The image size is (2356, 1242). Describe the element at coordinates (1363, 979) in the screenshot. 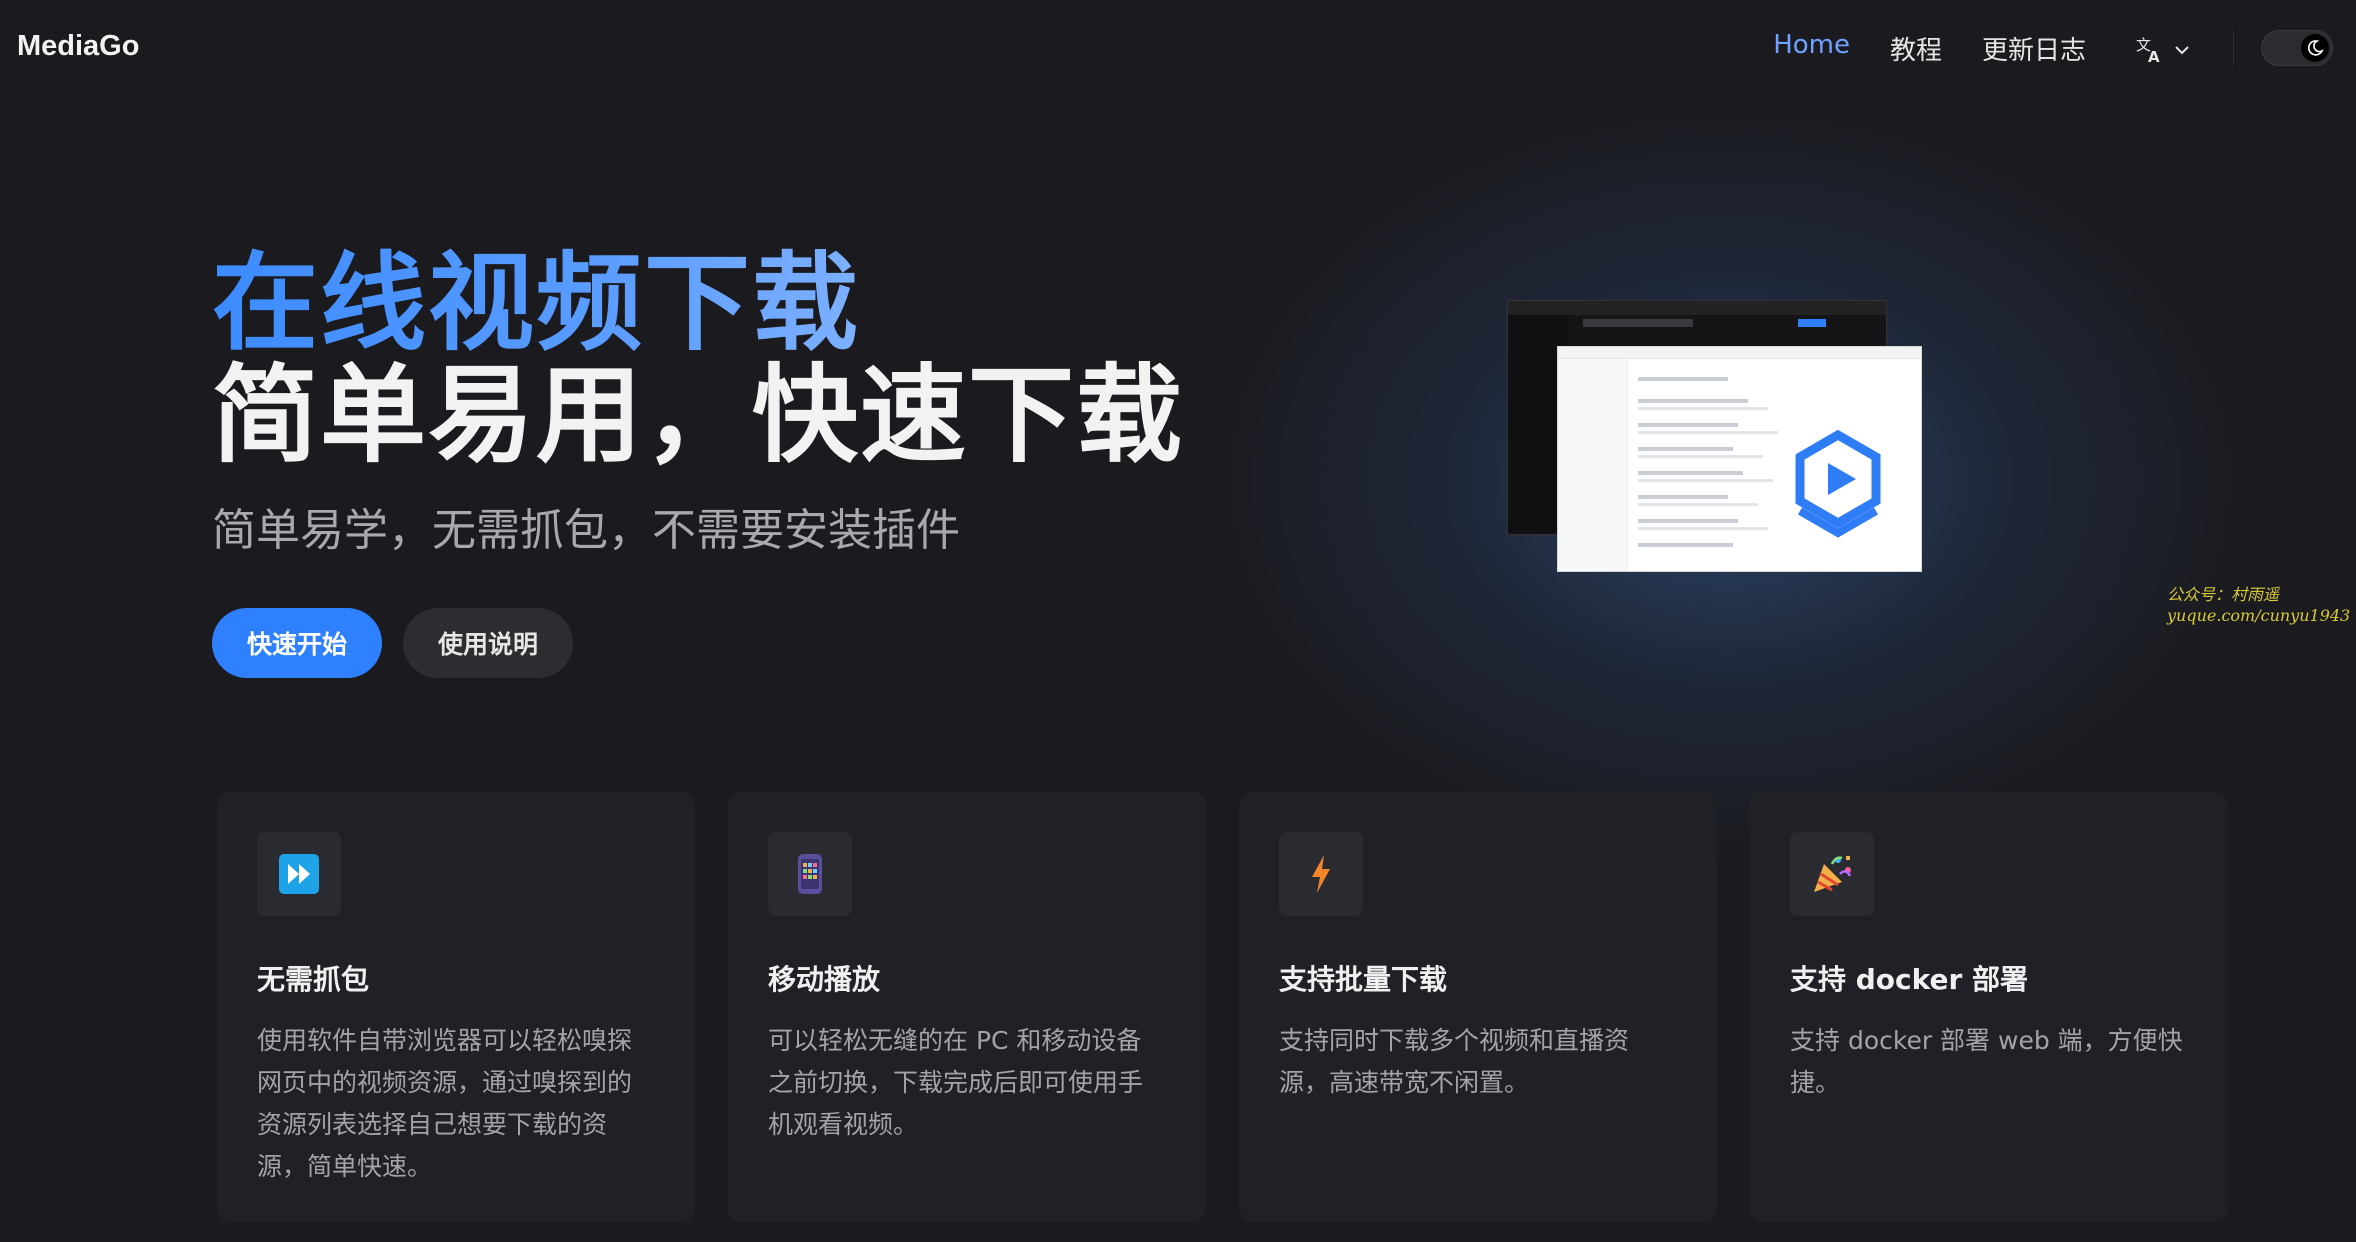

I see `feature-title: 支持批量下载` at that location.